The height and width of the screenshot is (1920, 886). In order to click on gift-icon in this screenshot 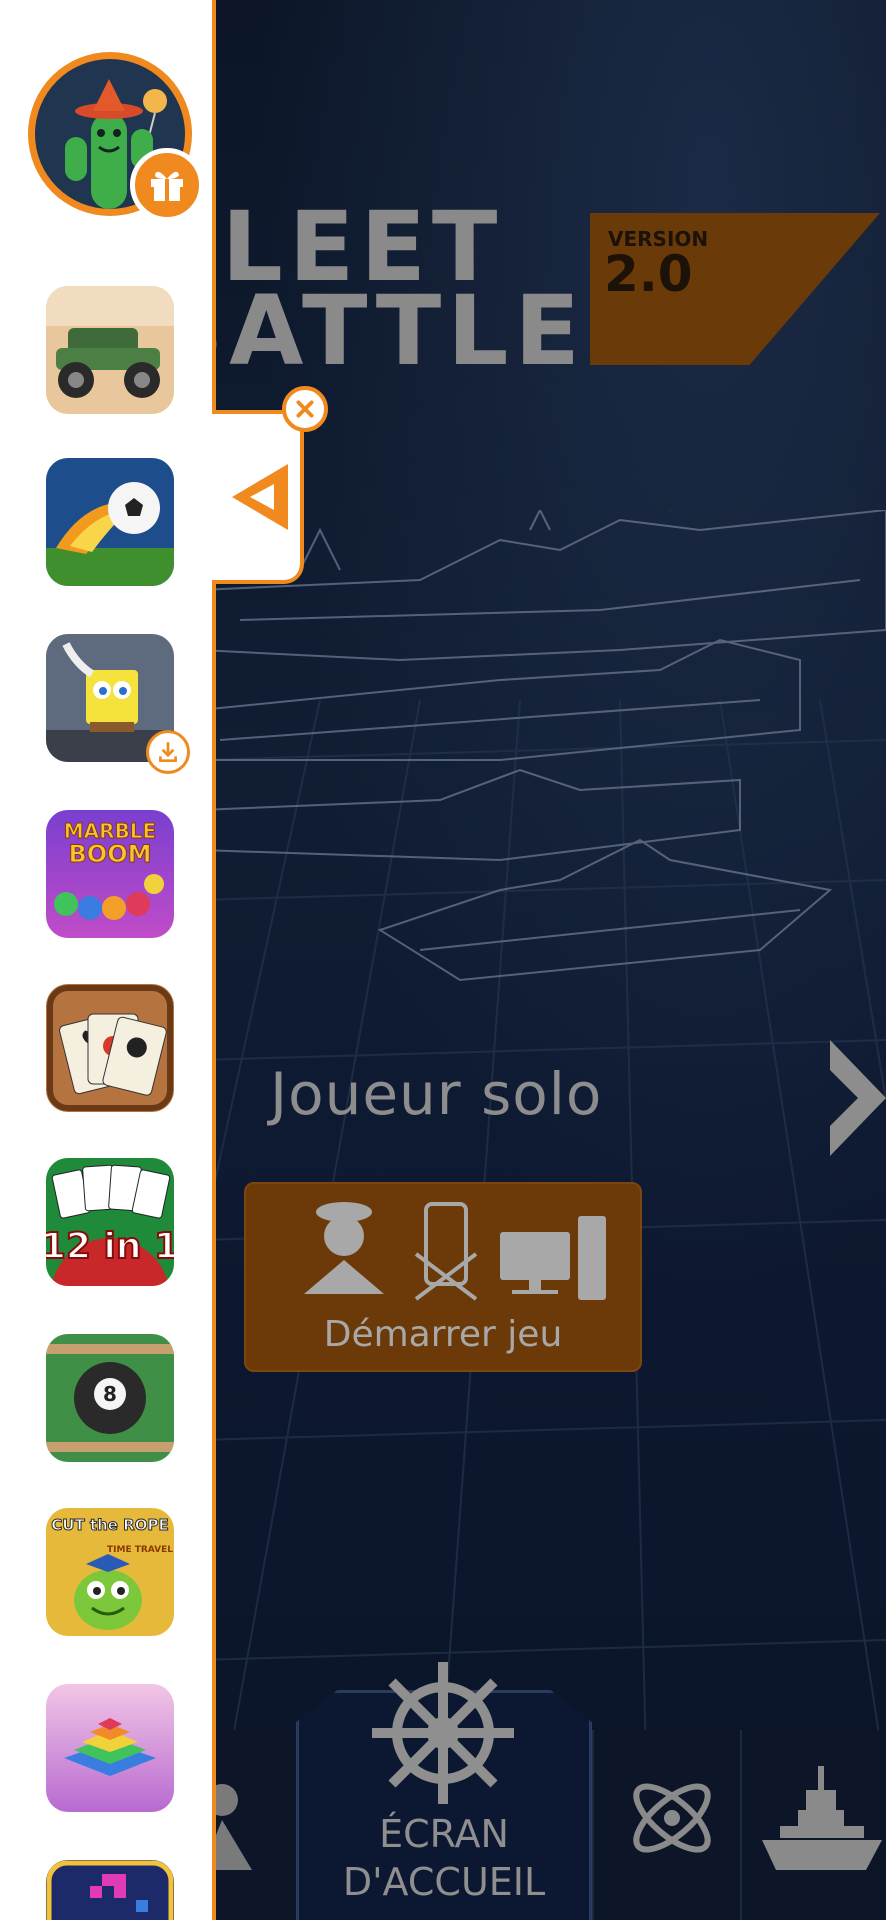, I will do `click(167, 185)`.